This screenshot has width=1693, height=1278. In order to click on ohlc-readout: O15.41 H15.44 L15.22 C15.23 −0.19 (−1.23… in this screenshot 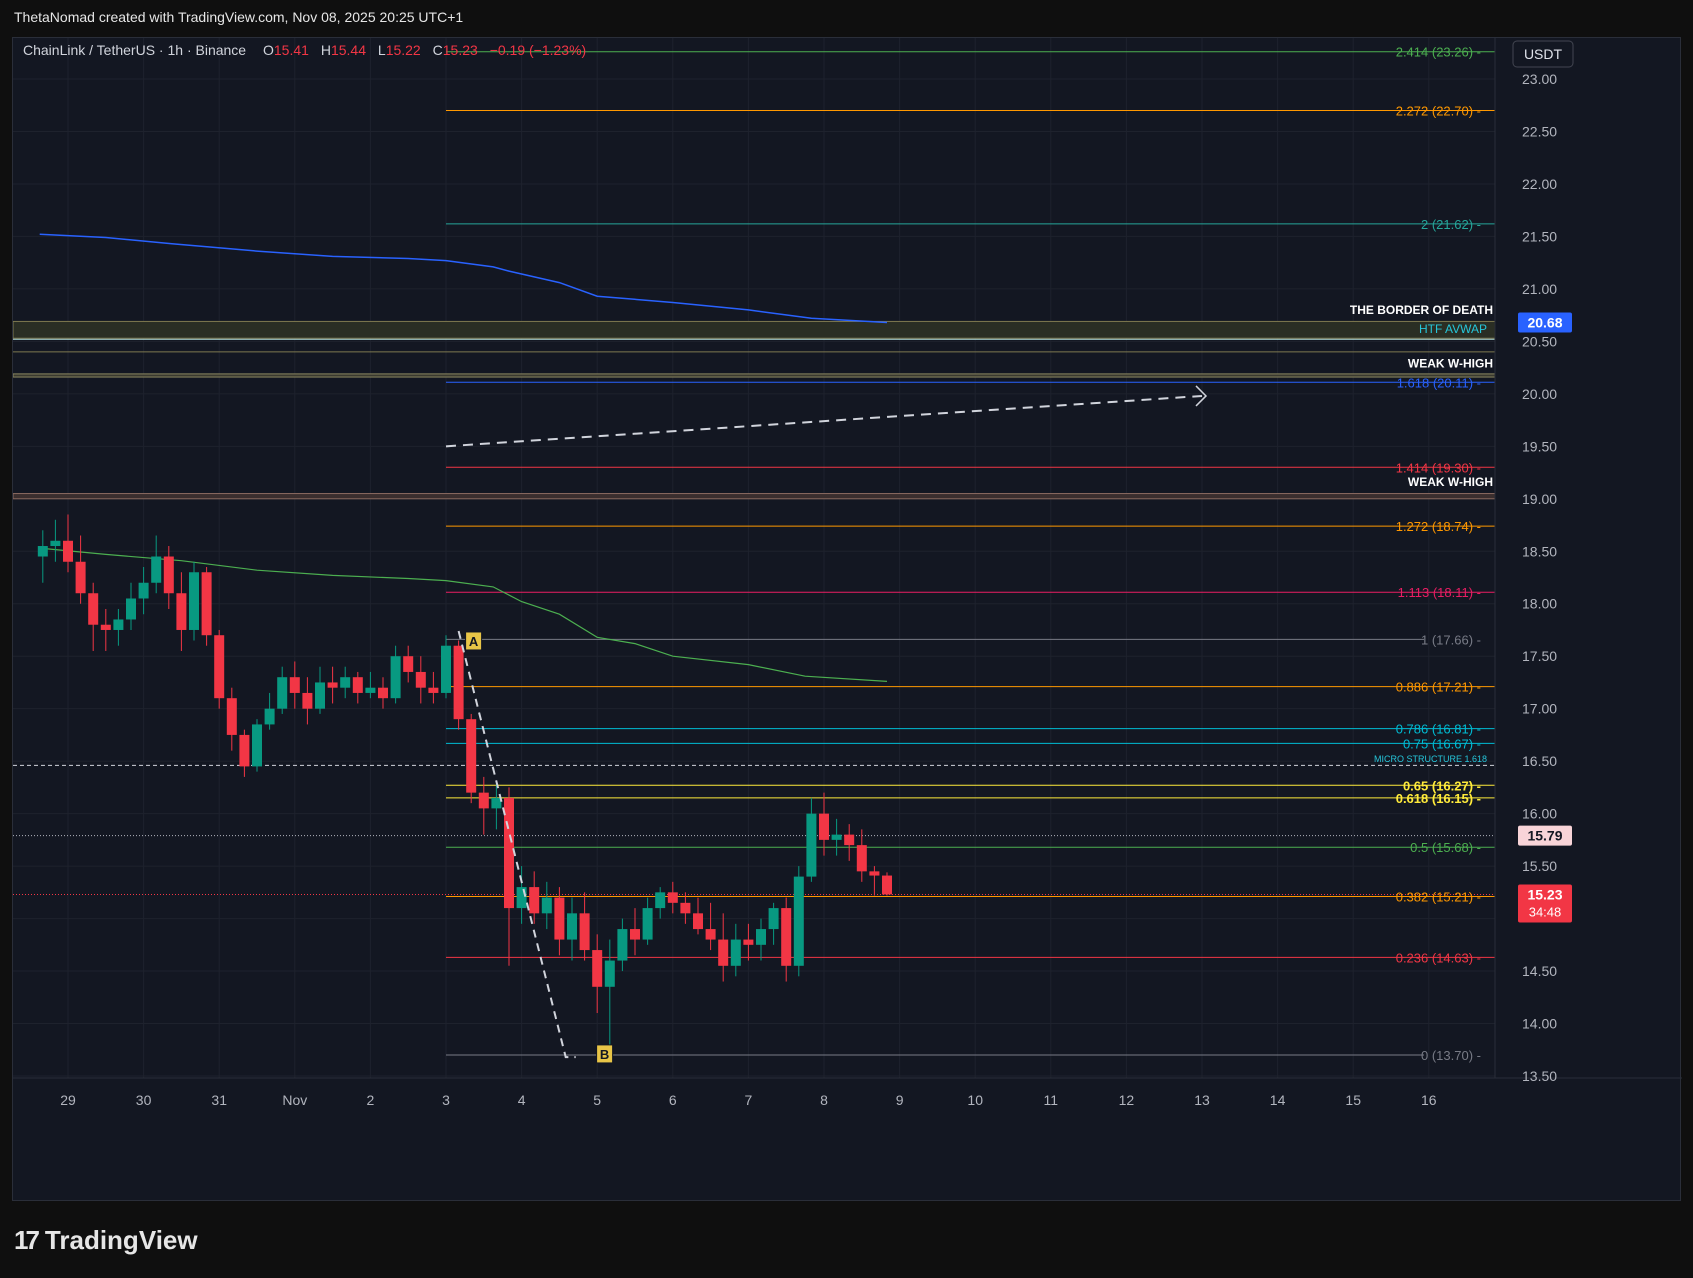, I will do `click(424, 50)`.